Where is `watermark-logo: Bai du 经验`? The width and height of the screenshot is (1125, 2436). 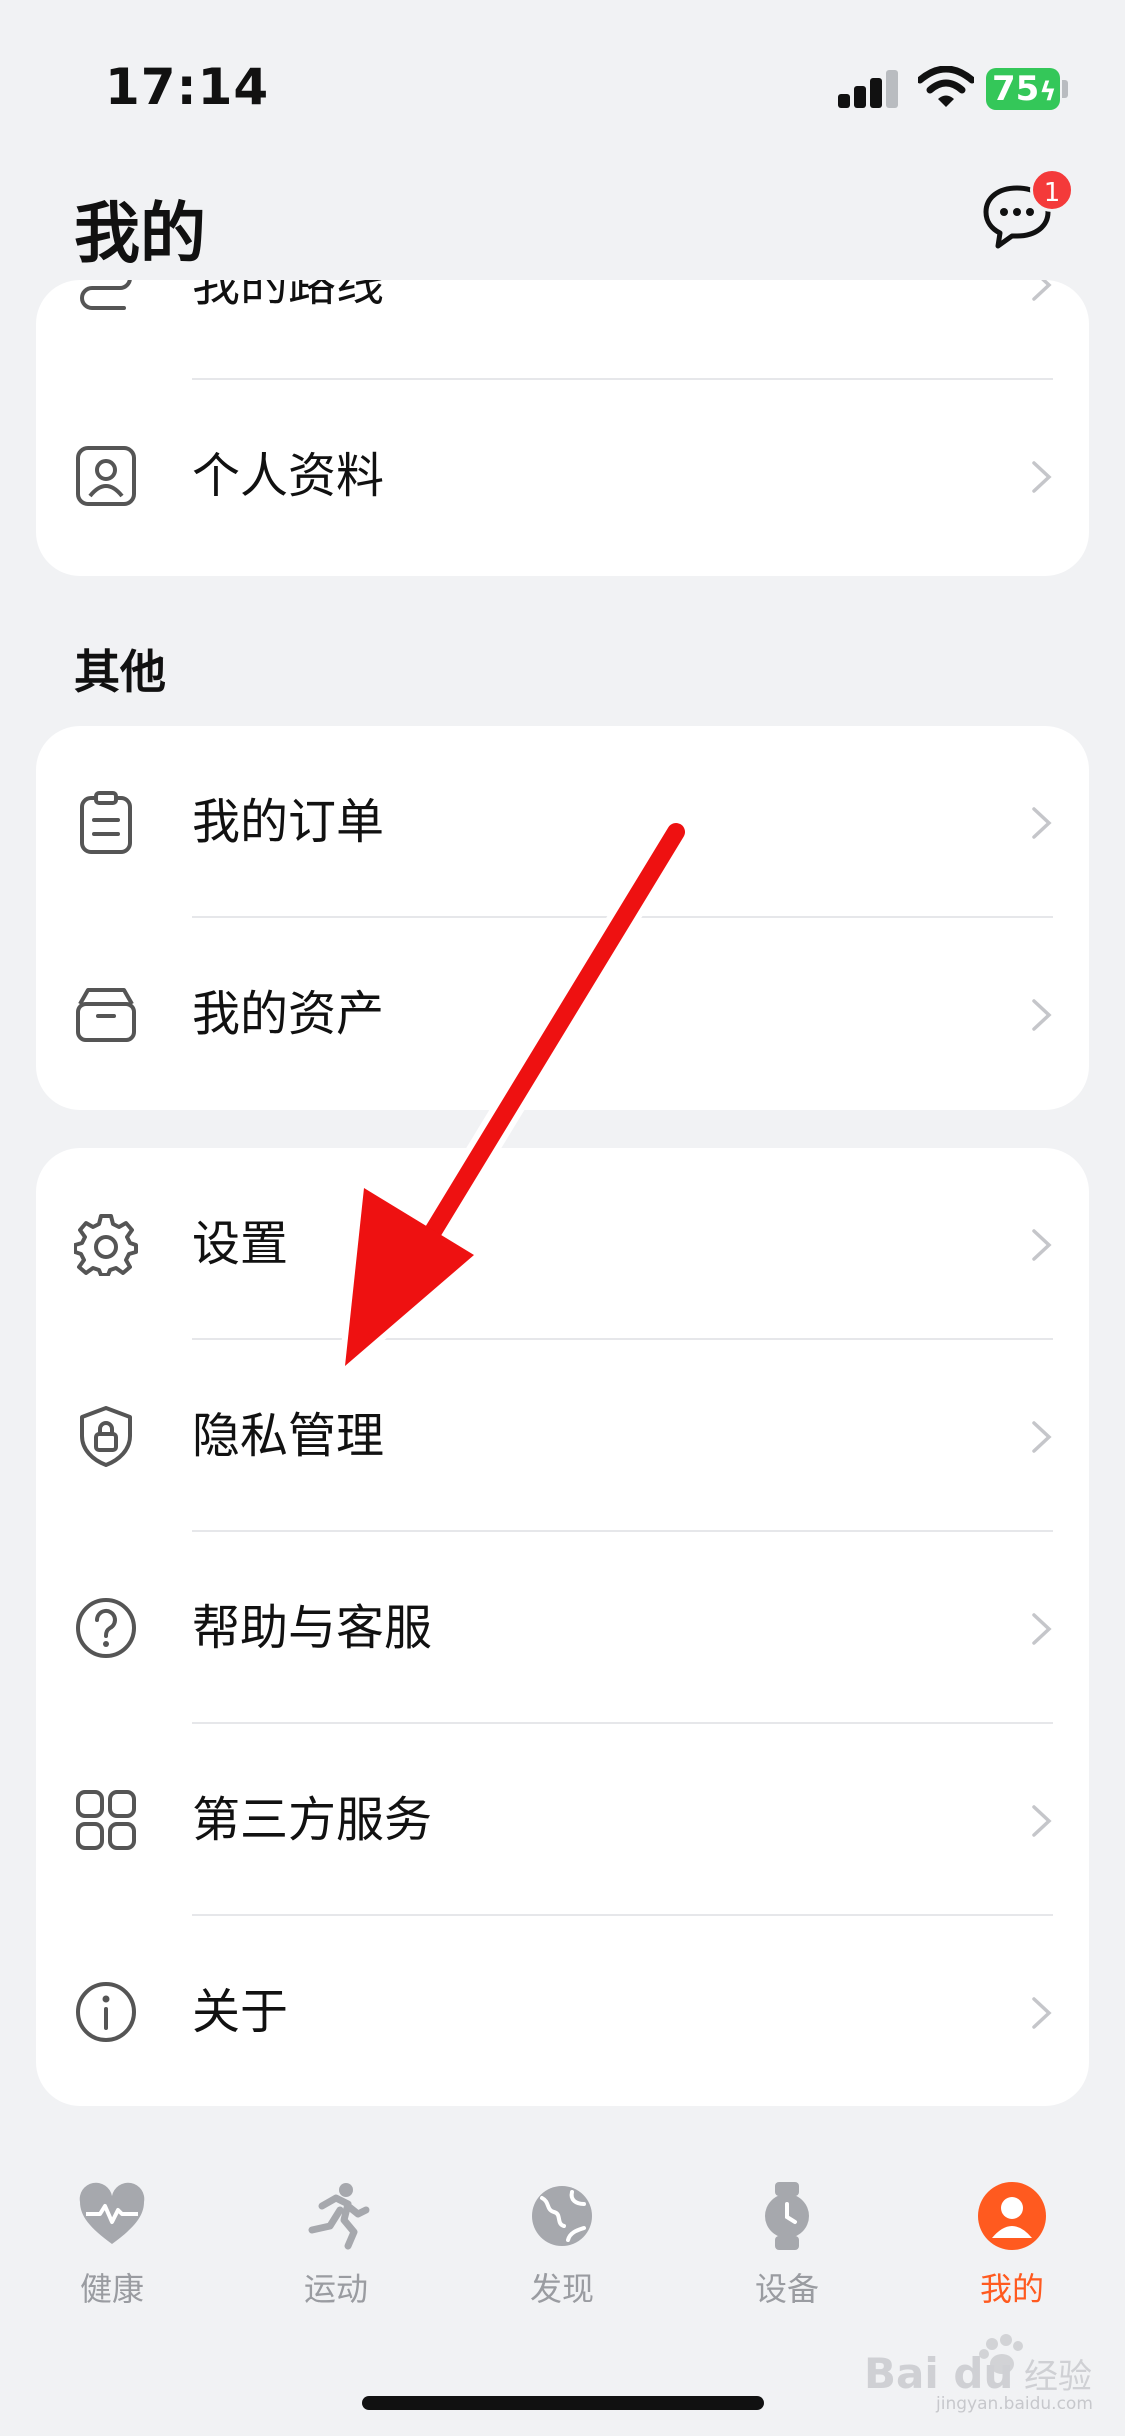
watermark-logo: Bai du 经验 is located at coordinates (985, 2365).